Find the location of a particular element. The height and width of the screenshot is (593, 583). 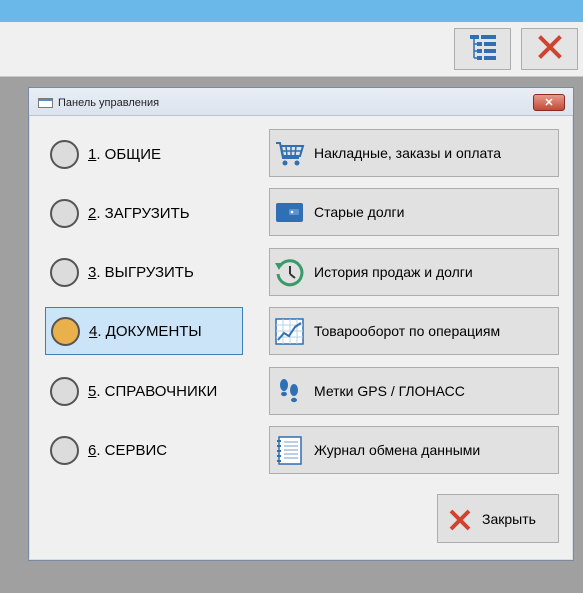

dialog-close-button: ✕ is located at coordinates (549, 102).